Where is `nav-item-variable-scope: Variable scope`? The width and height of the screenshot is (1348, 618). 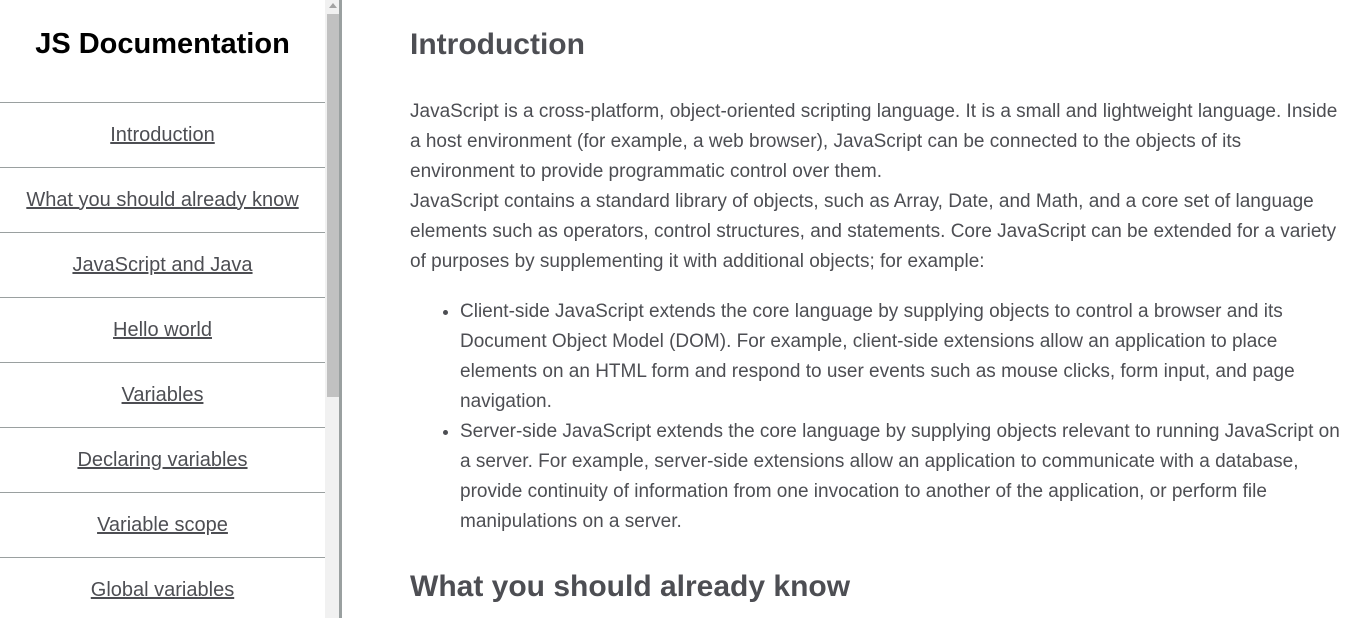 nav-item-variable-scope: Variable scope is located at coordinates (162, 525).